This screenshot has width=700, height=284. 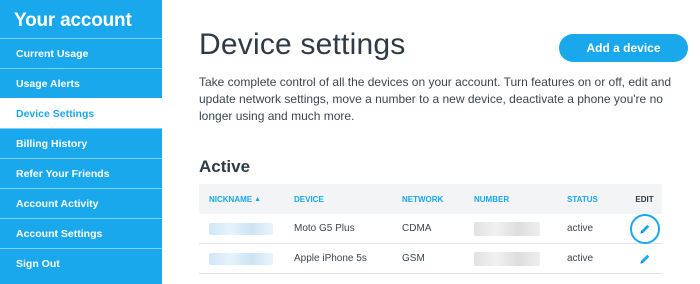 What do you see at coordinates (623, 48) in the screenshot?
I see `add-device-button: Add a device` at bounding box center [623, 48].